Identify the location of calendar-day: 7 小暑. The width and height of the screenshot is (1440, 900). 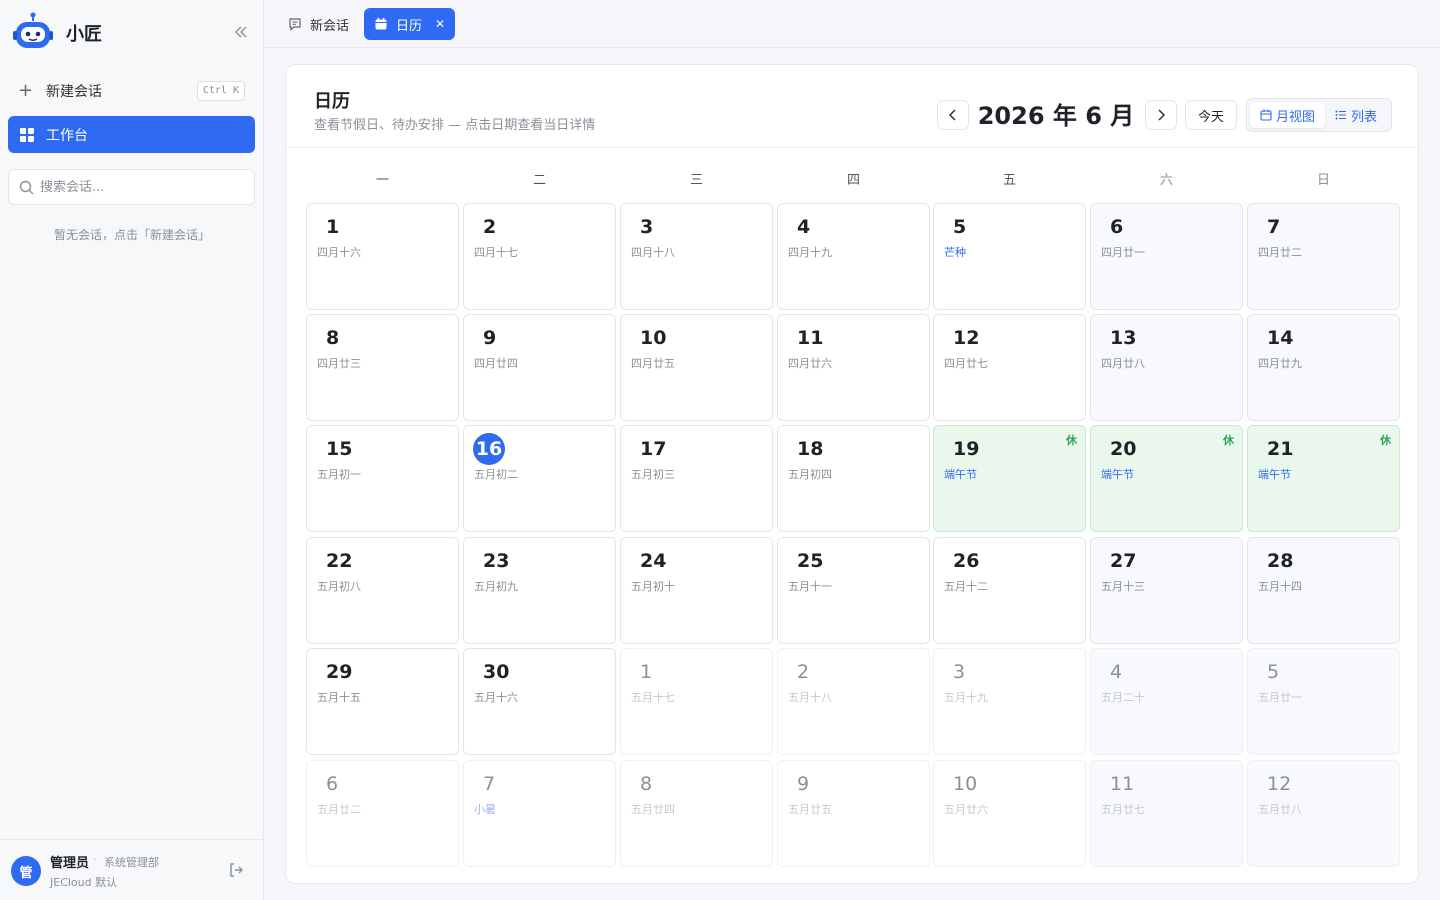
(539, 813).